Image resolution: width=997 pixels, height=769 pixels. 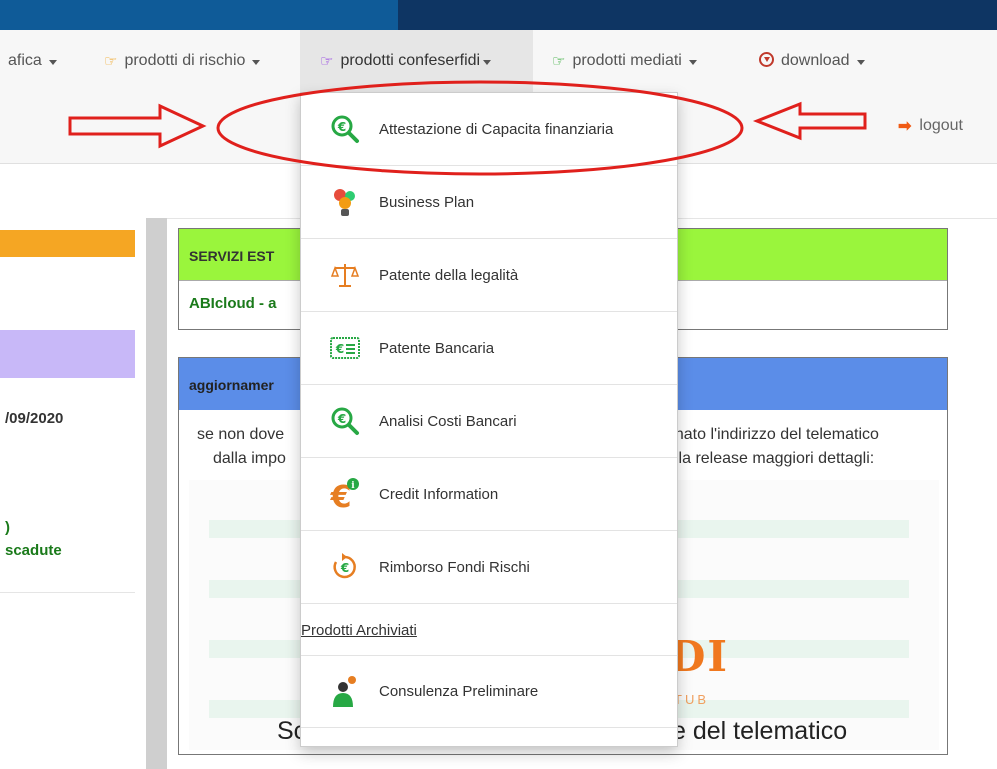 What do you see at coordinates (67, 354) in the screenshot?
I see `left-panel-header-purple` at bounding box center [67, 354].